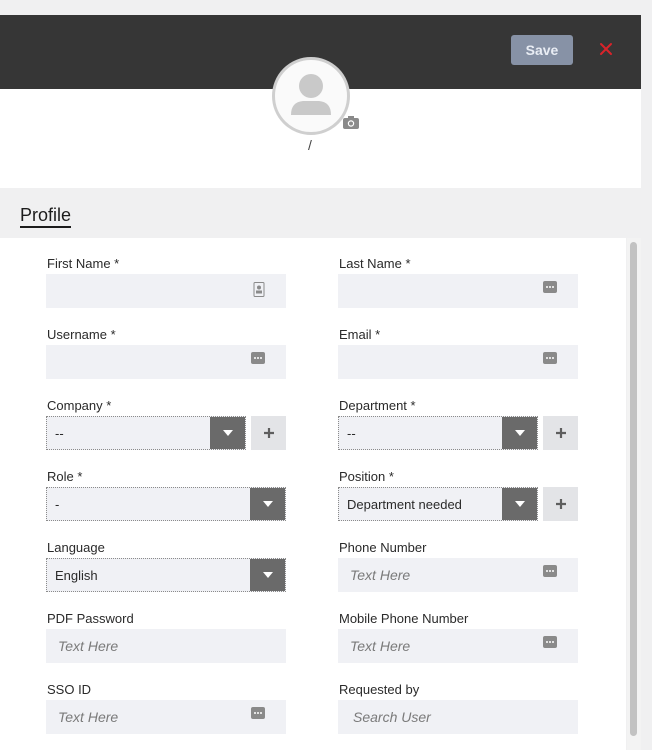  What do you see at coordinates (166, 504) in the screenshot?
I see `role-select: -` at bounding box center [166, 504].